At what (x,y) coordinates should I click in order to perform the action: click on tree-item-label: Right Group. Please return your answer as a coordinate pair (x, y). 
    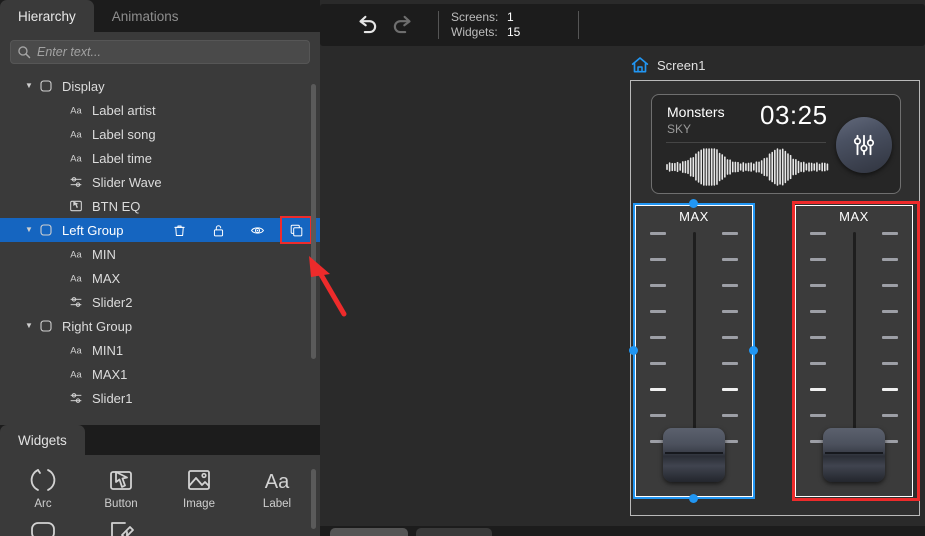
    Looking at the image, I should click on (97, 326).